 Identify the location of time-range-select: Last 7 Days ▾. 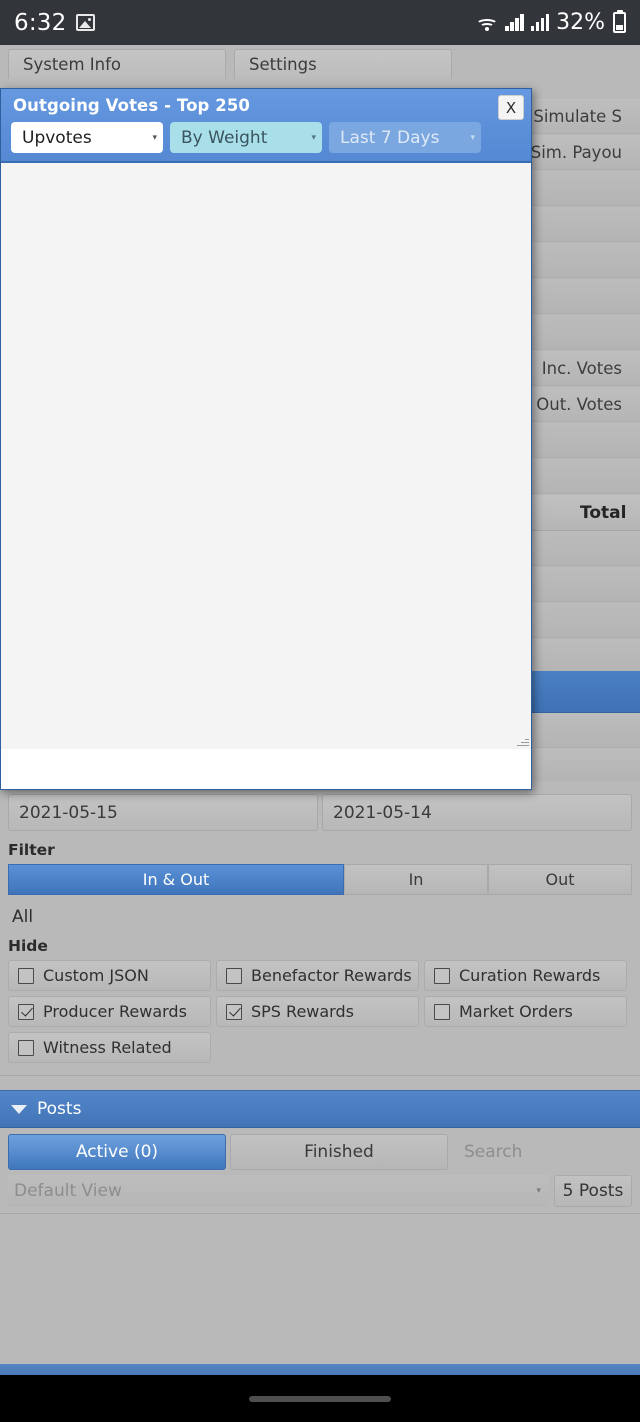
(405, 137).